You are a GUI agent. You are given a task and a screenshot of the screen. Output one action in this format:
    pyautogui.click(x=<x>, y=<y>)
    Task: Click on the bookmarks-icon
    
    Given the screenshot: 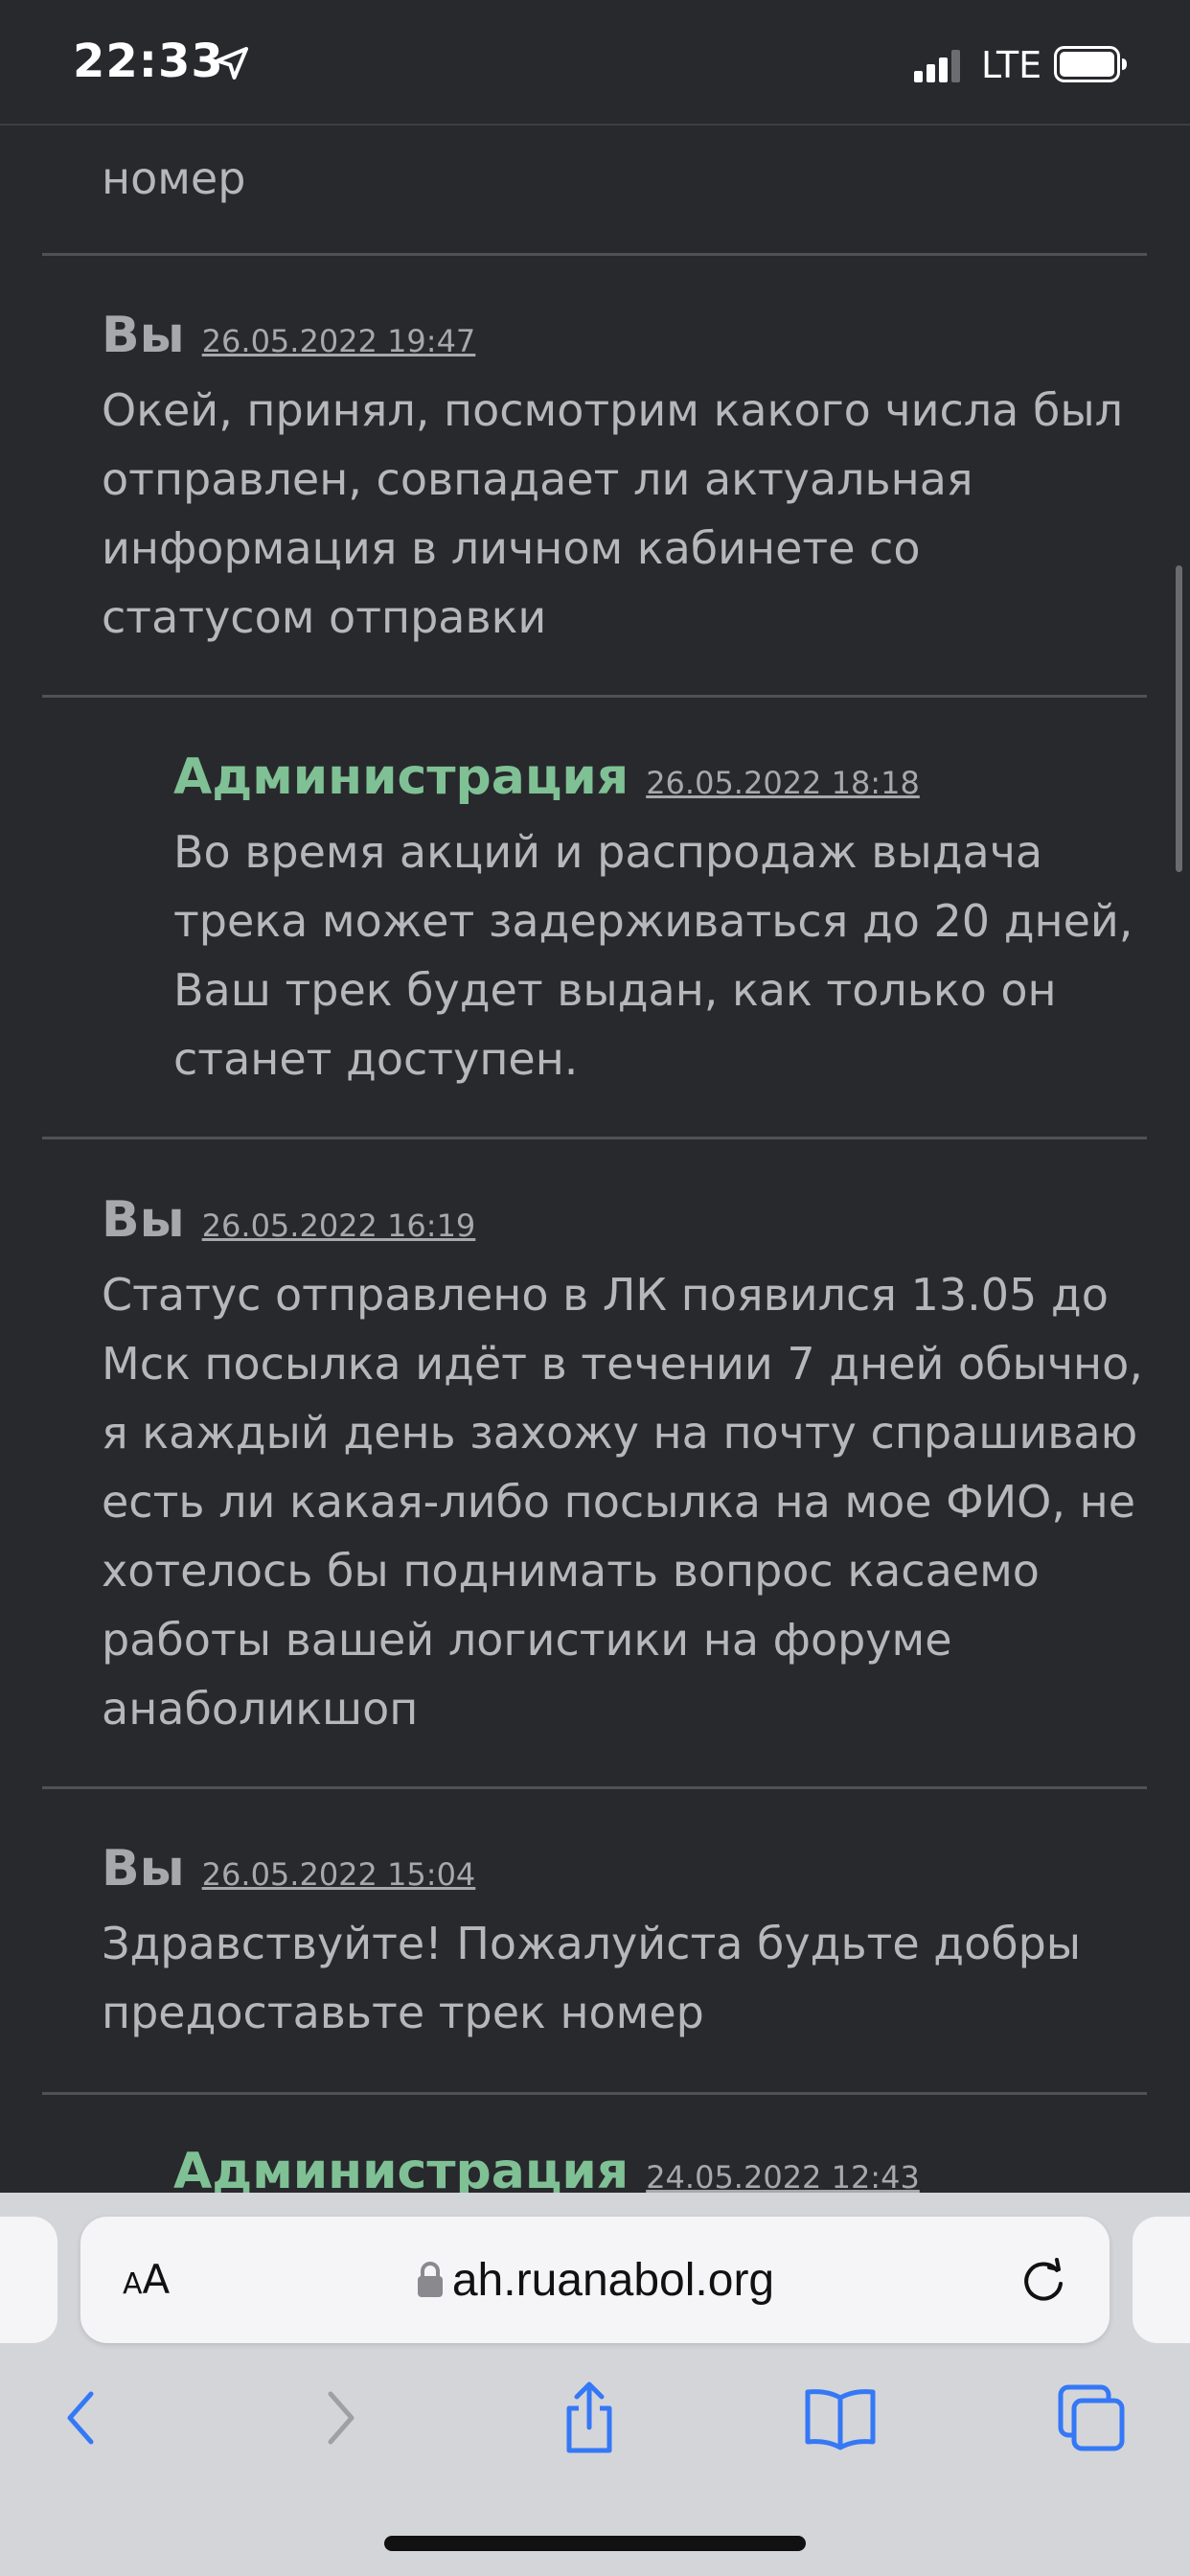 What is the action you would take?
    pyautogui.click(x=841, y=2419)
    